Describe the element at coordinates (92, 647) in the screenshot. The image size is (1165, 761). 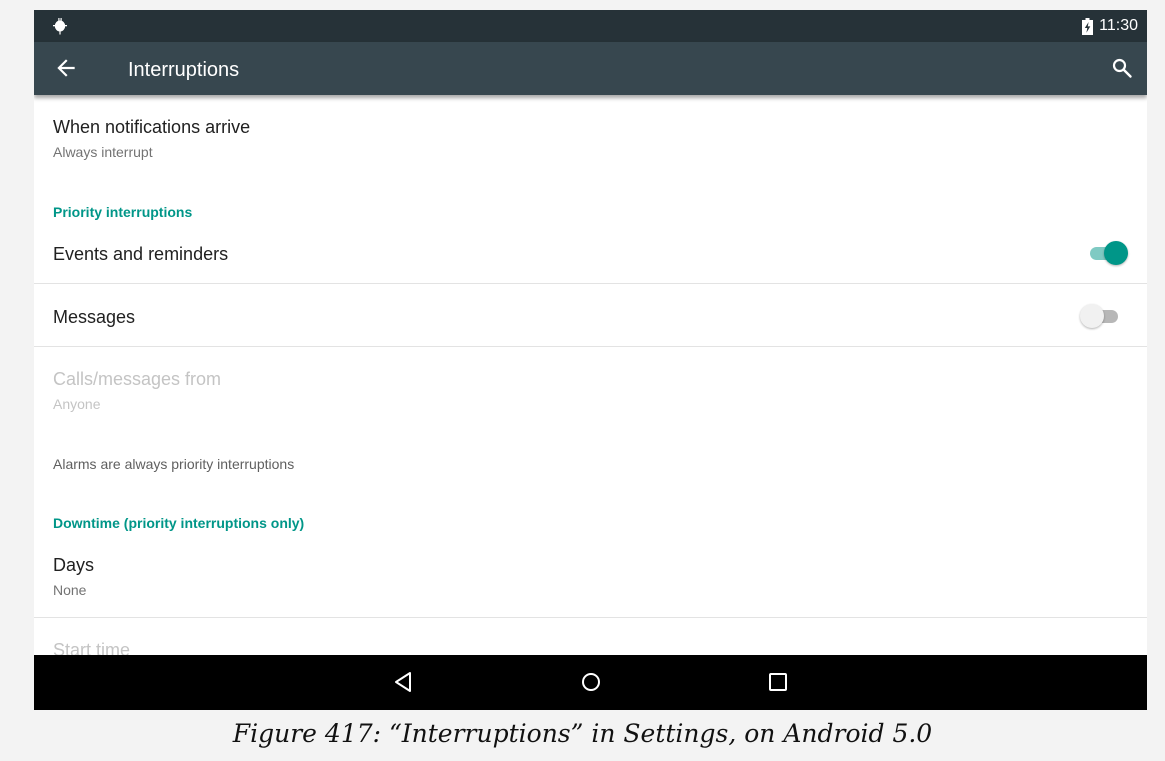
I see `pref-title: Start time` at that location.